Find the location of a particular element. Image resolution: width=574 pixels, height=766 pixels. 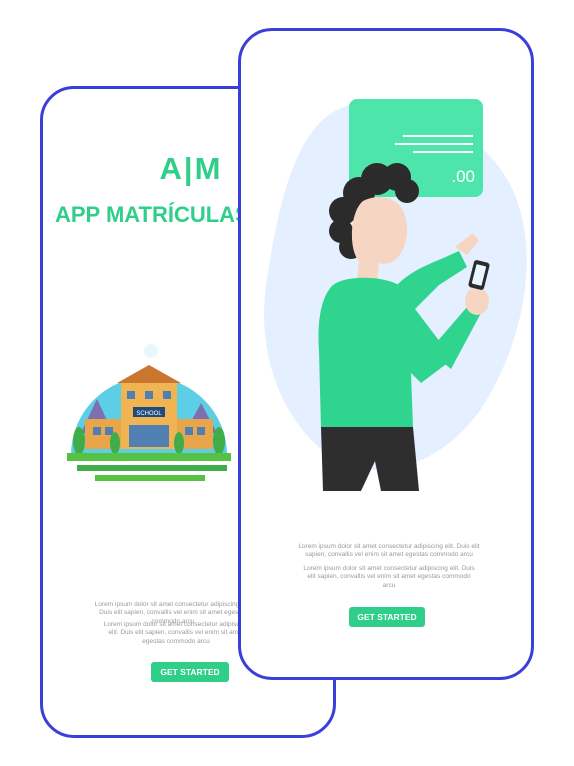

school-illustration: SCHOOL is located at coordinates (149, 412).